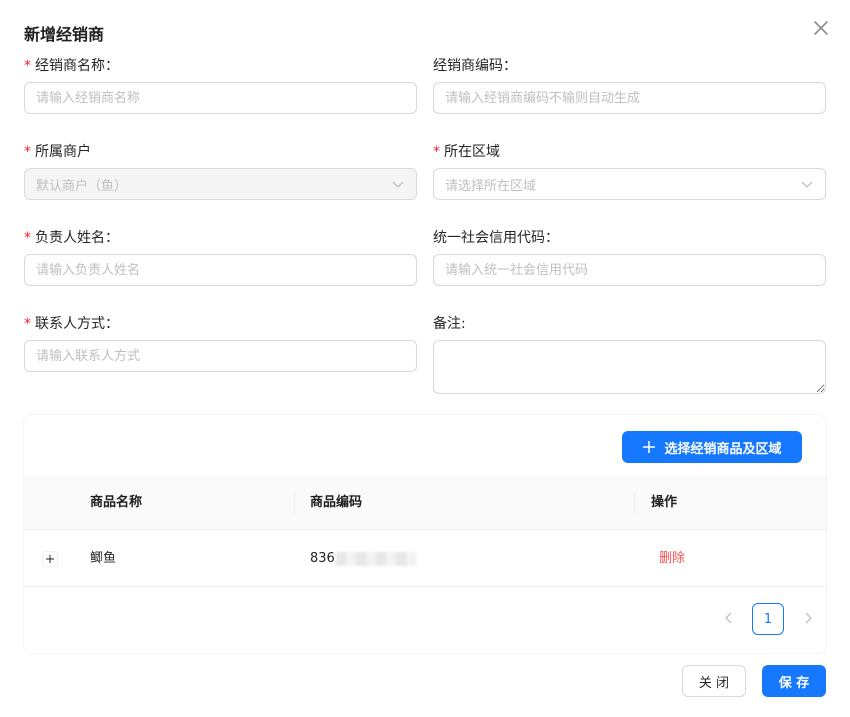 This screenshot has width=850, height=717. I want to click on dialog-title: 新增经销商, so click(64, 34).